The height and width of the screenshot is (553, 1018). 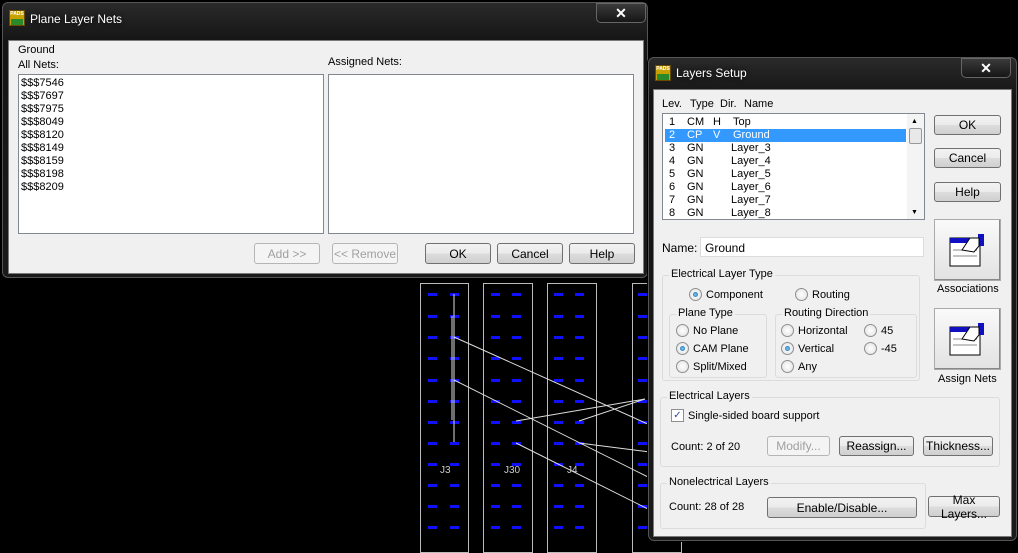 What do you see at coordinates (726, 294) in the screenshot?
I see `component-radio: Component` at bounding box center [726, 294].